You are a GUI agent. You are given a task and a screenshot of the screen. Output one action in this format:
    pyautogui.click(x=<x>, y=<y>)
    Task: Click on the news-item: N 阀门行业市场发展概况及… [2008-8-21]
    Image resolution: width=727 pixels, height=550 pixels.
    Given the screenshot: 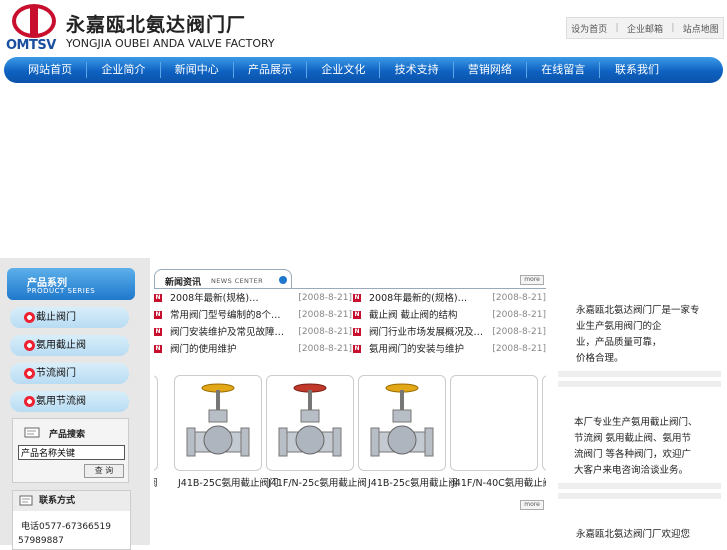 What is the action you would take?
    pyautogui.click(x=449, y=332)
    